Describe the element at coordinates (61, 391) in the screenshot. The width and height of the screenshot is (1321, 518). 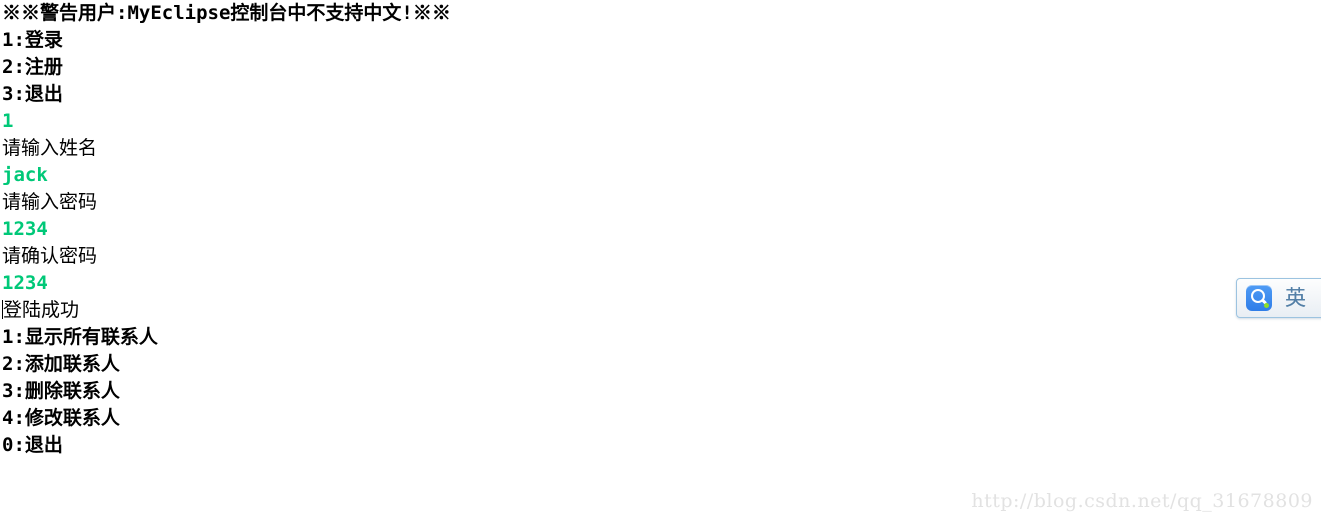
I see `console-line-menu-option: 3:删除联系人` at that location.